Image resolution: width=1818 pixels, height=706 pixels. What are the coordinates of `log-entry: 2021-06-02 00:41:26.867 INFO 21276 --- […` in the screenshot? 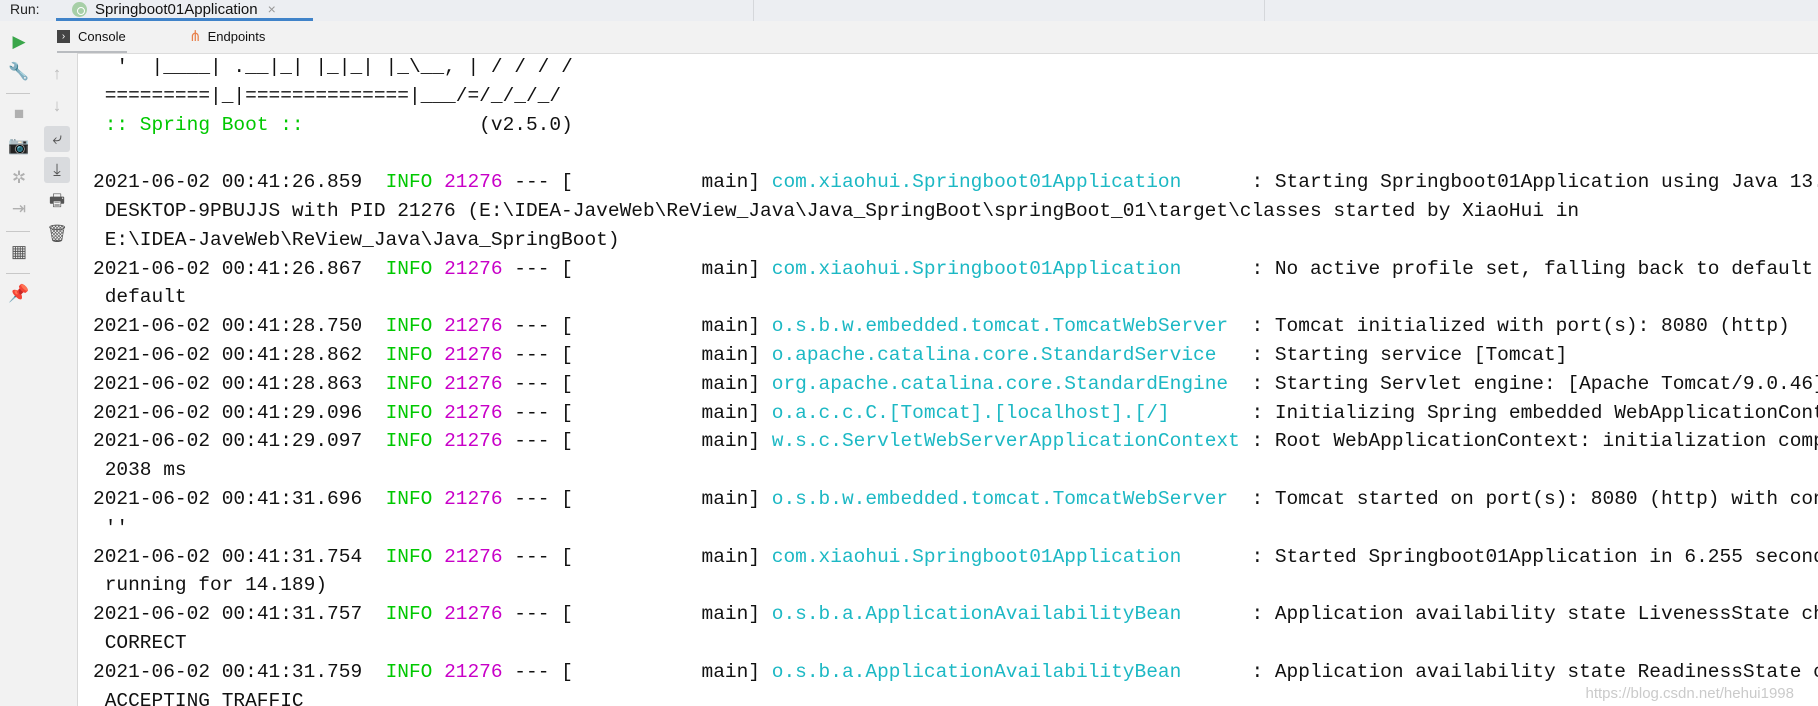 It's located at (947, 269).